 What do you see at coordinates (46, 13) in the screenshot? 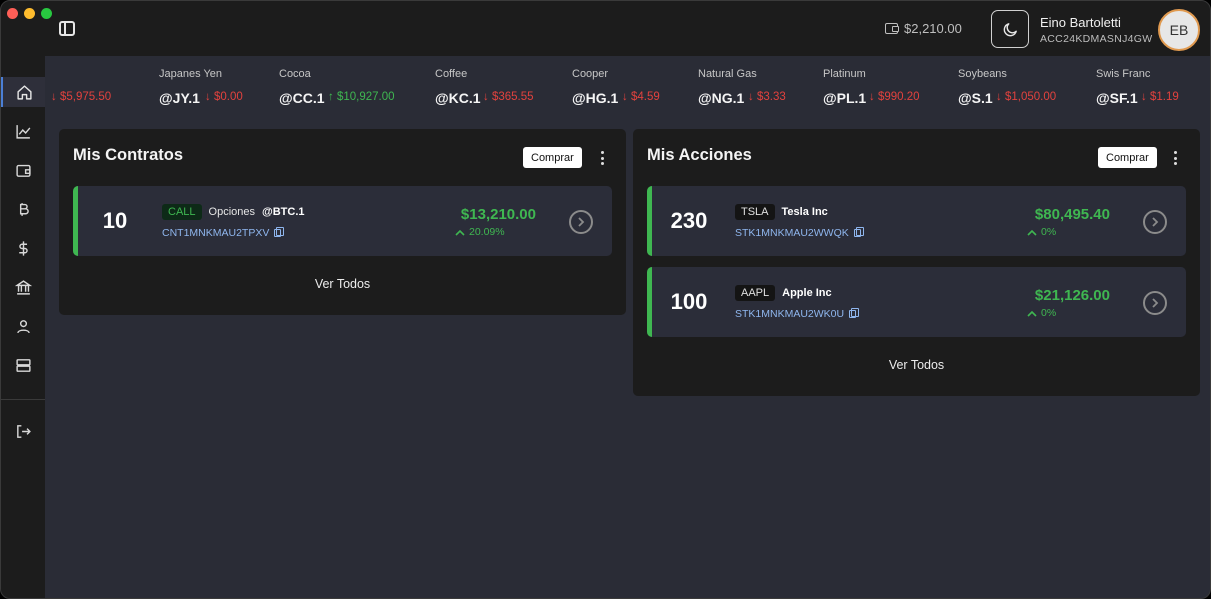
I see `zoom-window-button` at bounding box center [46, 13].